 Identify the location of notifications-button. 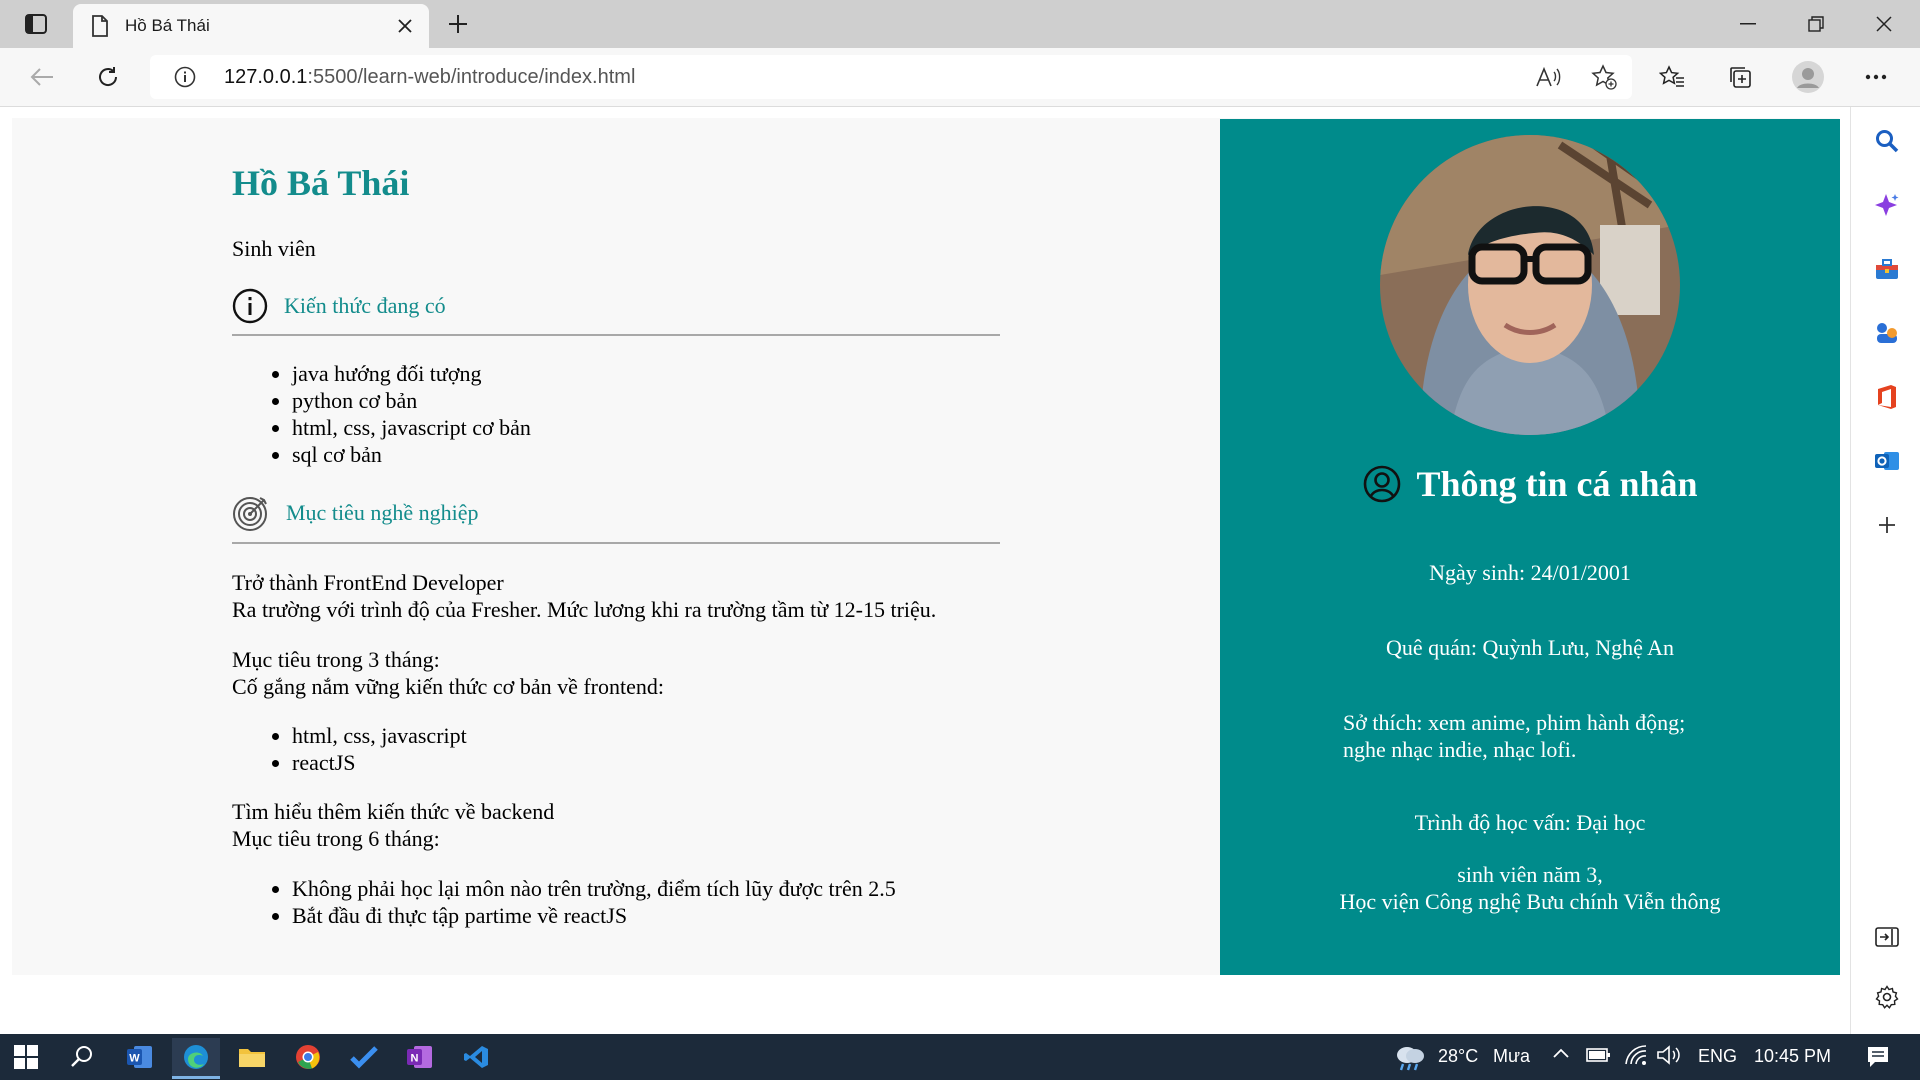
(1878, 1057).